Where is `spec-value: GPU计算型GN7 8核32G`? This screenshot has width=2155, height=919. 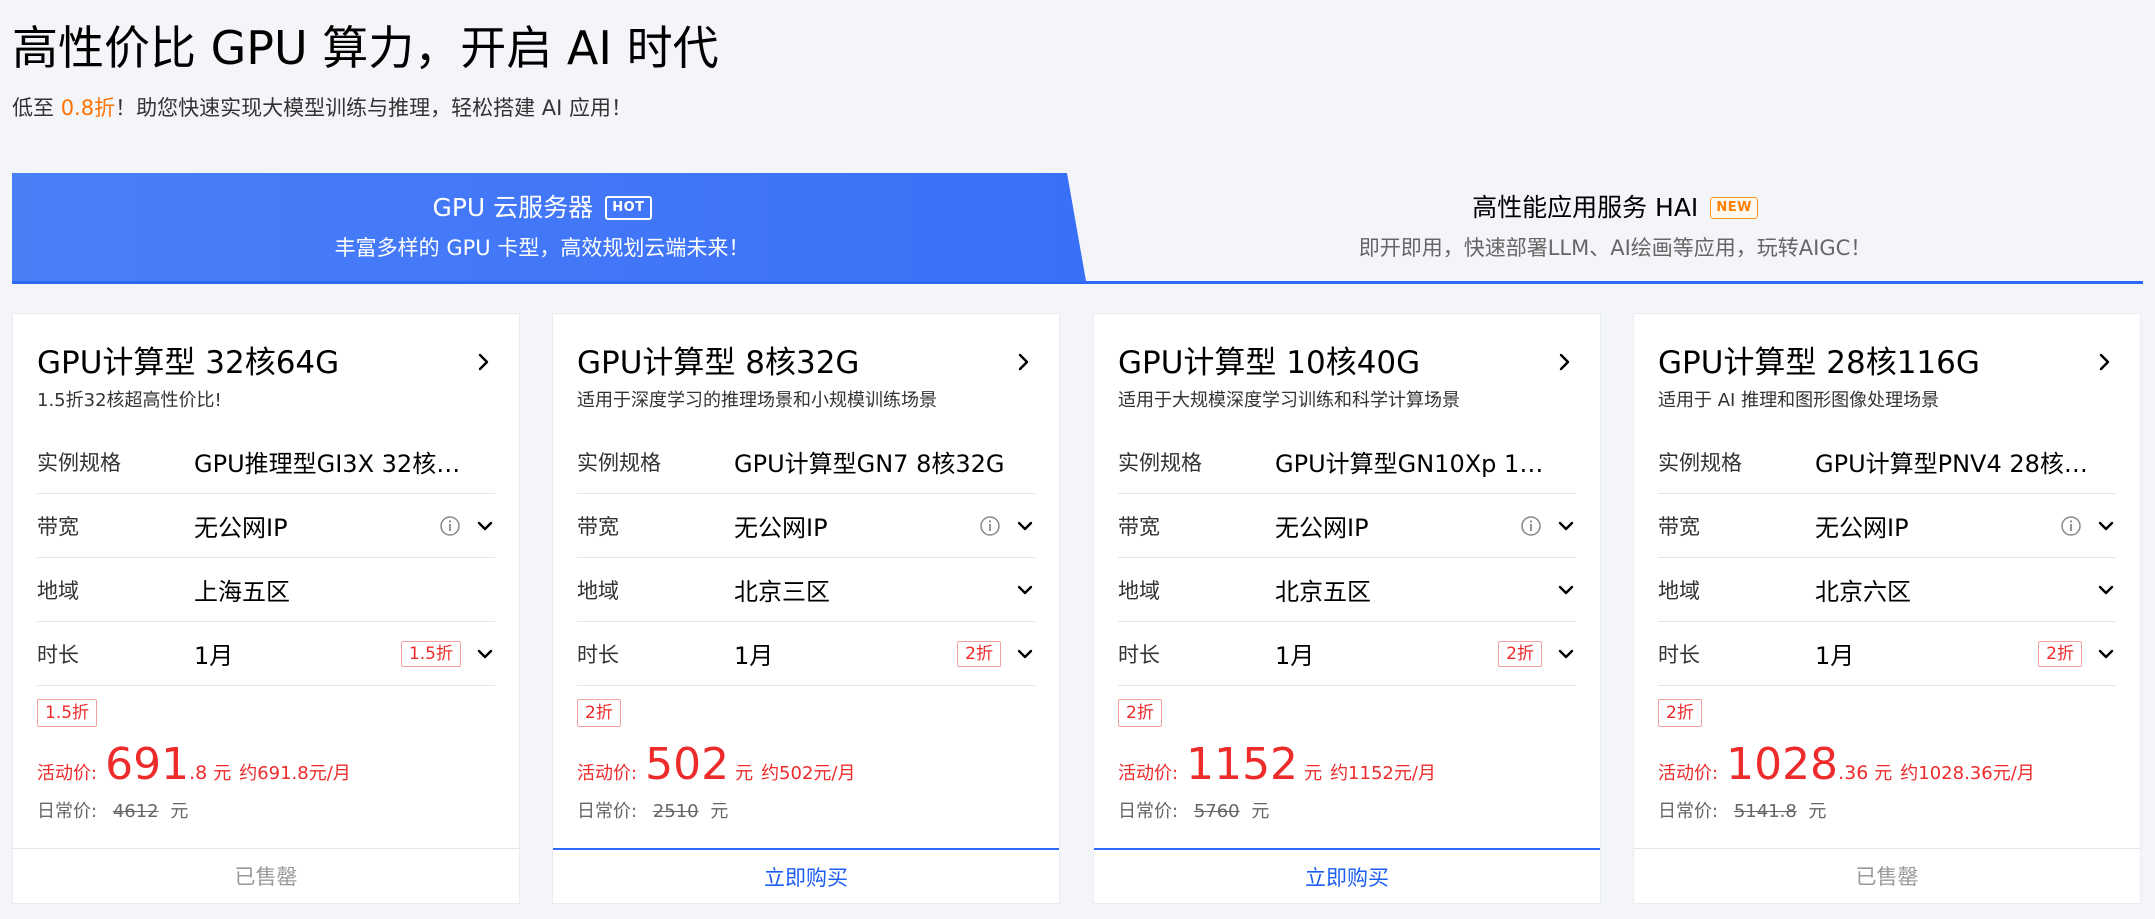
spec-value: GPU计算型GN7 8核32G is located at coordinates (869, 464).